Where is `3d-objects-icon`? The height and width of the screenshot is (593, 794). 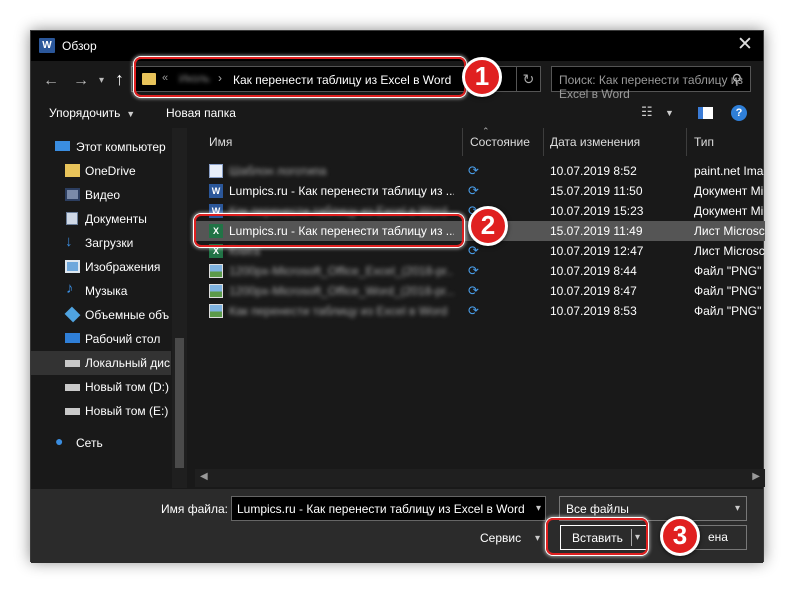
3d-objects-icon is located at coordinates (72, 314).